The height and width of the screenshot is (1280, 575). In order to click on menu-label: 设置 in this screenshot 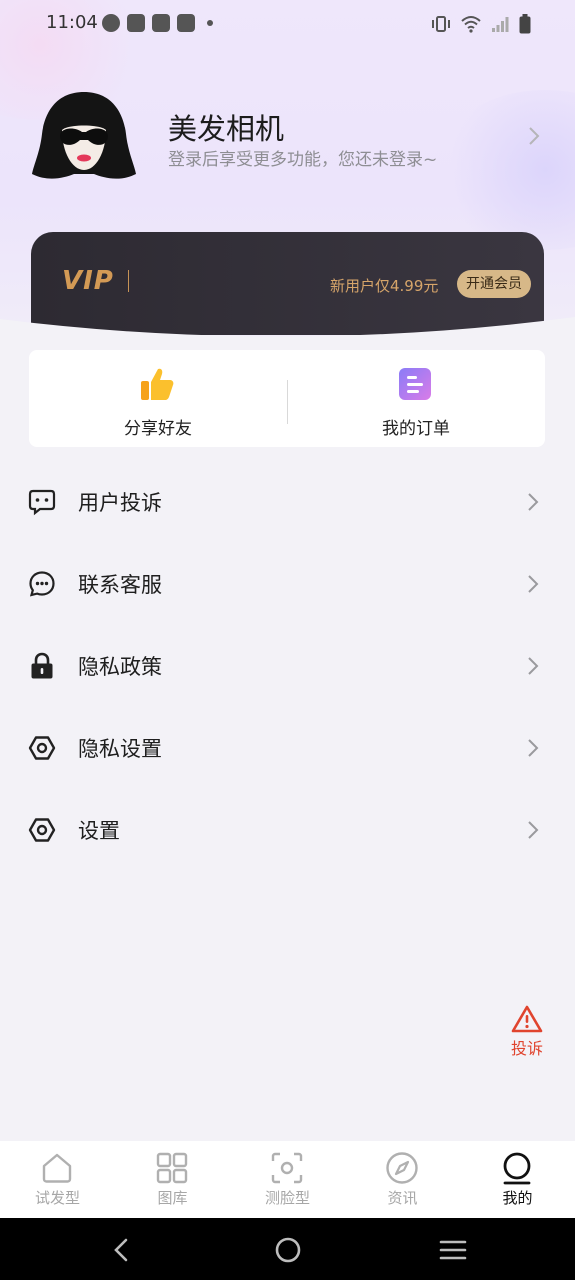, I will do `click(99, 831)`.